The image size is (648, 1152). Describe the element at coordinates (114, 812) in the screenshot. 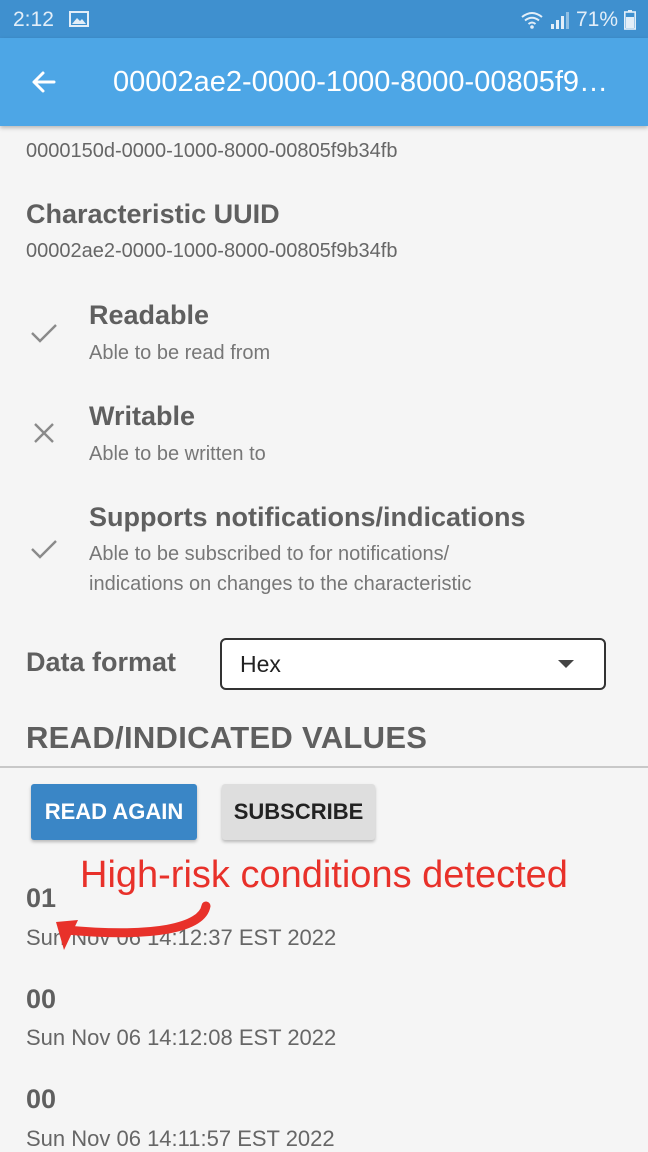

I see `read-again-button: READ AGAIN` at that location.